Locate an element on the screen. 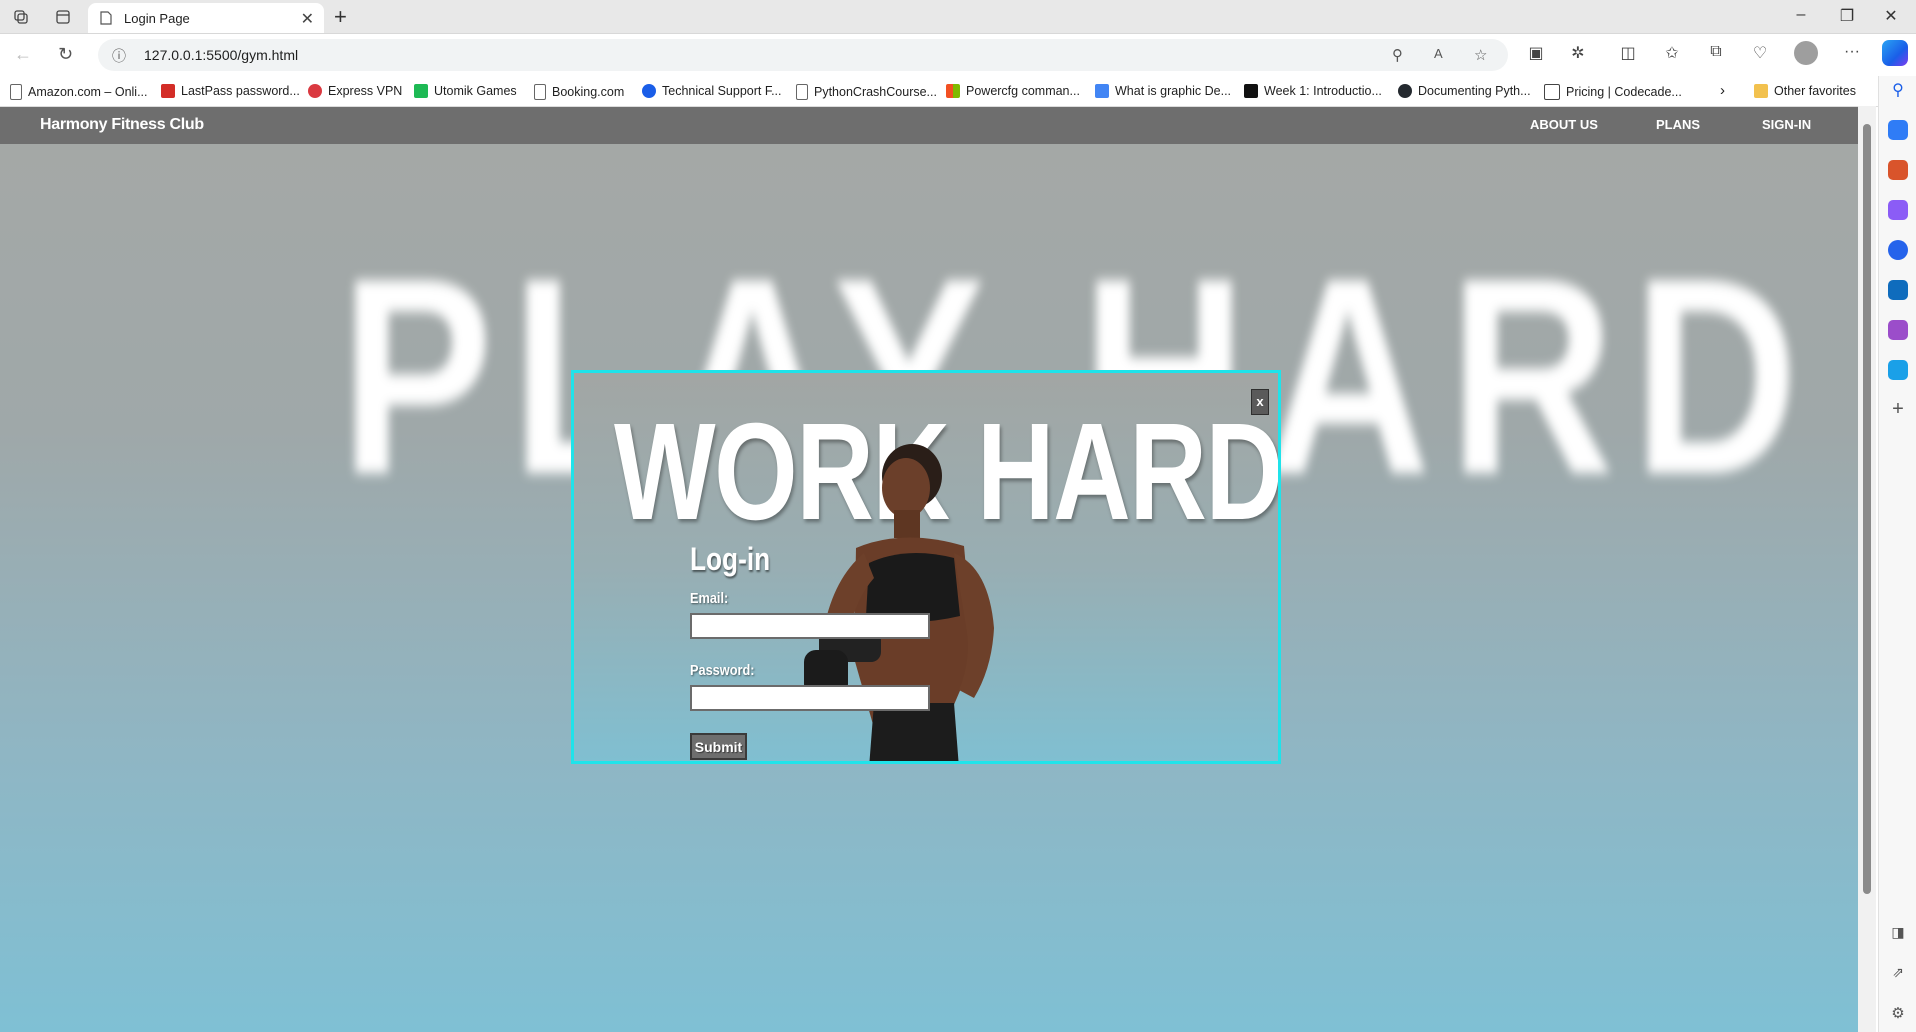  split-screen-icon: ◫ is located at coordinates (1628, 53).